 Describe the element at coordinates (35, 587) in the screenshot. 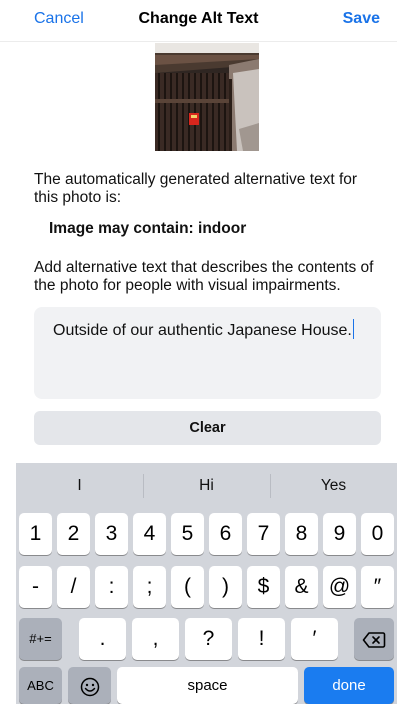

I see `key-hyphen: -` at that location.